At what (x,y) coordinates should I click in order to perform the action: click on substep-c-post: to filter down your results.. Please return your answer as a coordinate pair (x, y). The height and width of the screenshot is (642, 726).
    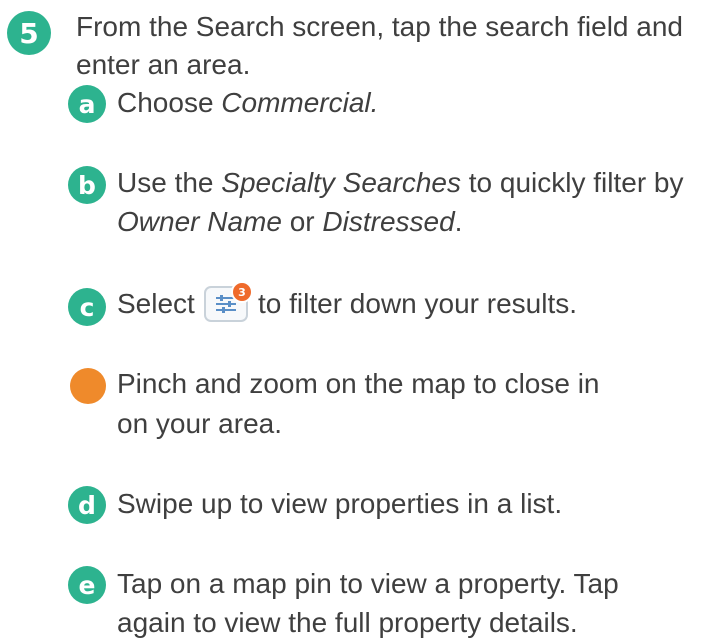
    Looking at the image, I should click on (418, 303).